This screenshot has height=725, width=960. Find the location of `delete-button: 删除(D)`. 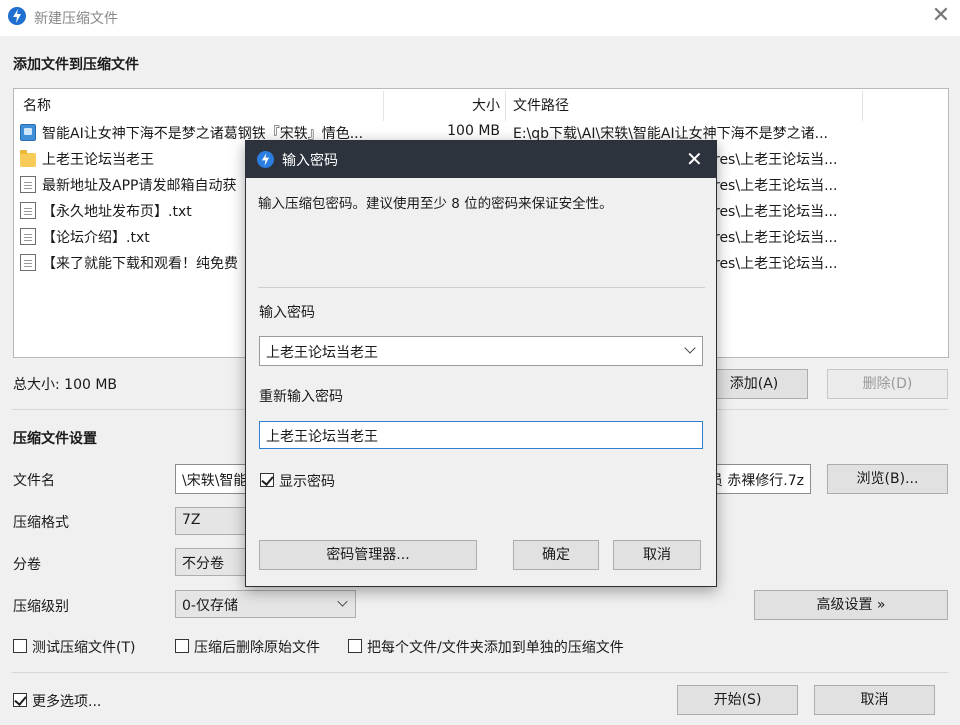

delete-button: 删除(D) is located at coordinates (887, 384).